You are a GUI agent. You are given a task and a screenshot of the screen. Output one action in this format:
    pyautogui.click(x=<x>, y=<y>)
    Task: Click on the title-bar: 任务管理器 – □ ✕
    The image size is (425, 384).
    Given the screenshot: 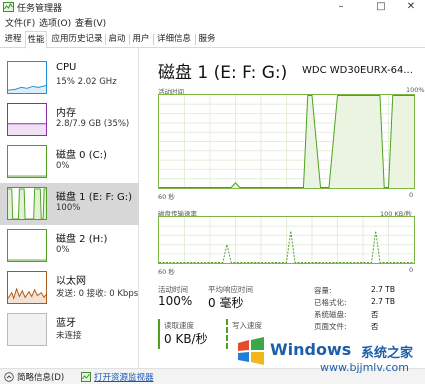 What is the action you would take?
    pyautogui.click(x=212, y=7)
    